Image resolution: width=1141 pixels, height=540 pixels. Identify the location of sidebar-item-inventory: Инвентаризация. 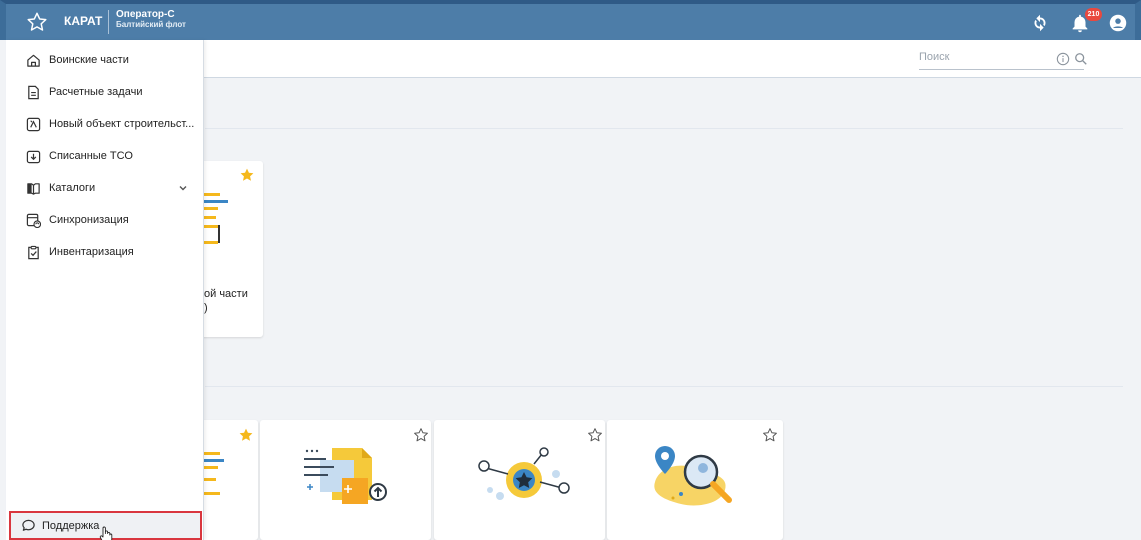
(104, 252).